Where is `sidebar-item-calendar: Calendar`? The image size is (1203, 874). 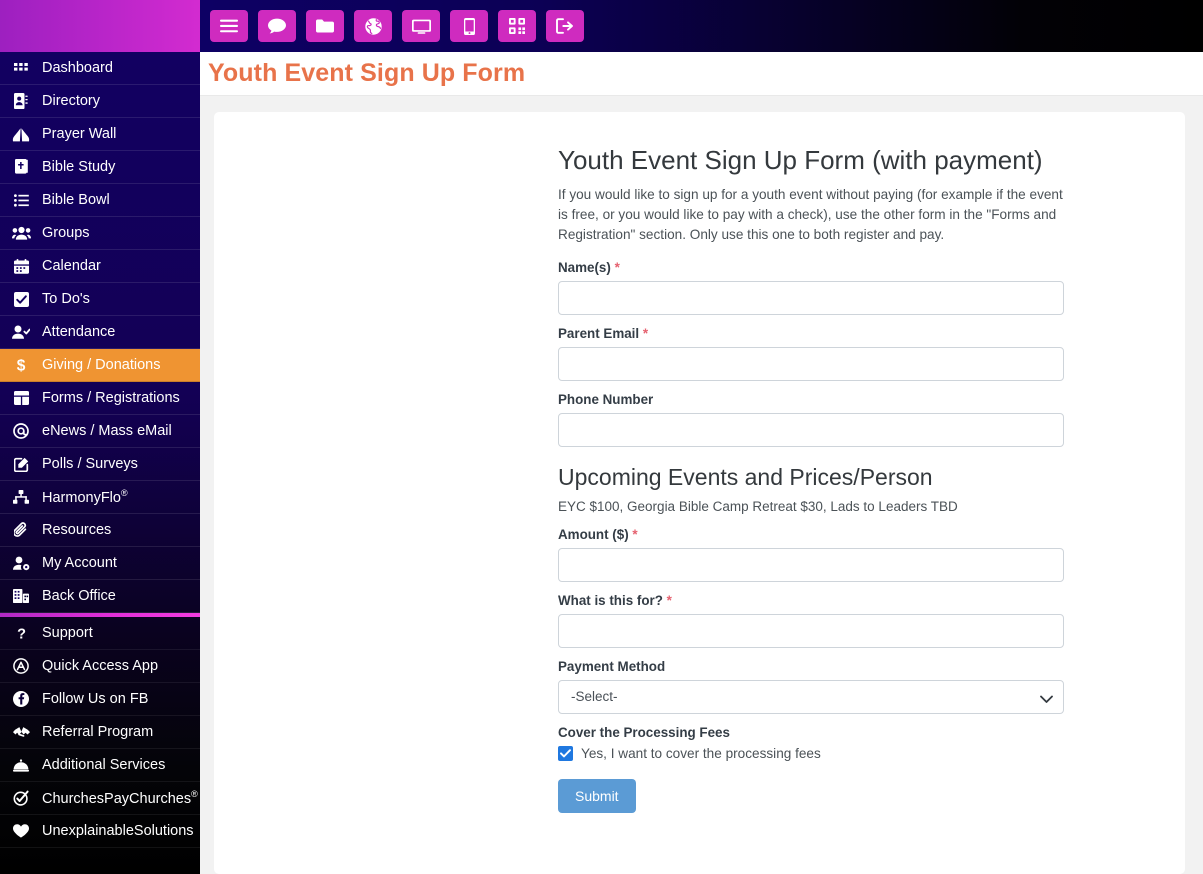 sidebar-item-calendar: Calendar is located at coordinates (100, 266).